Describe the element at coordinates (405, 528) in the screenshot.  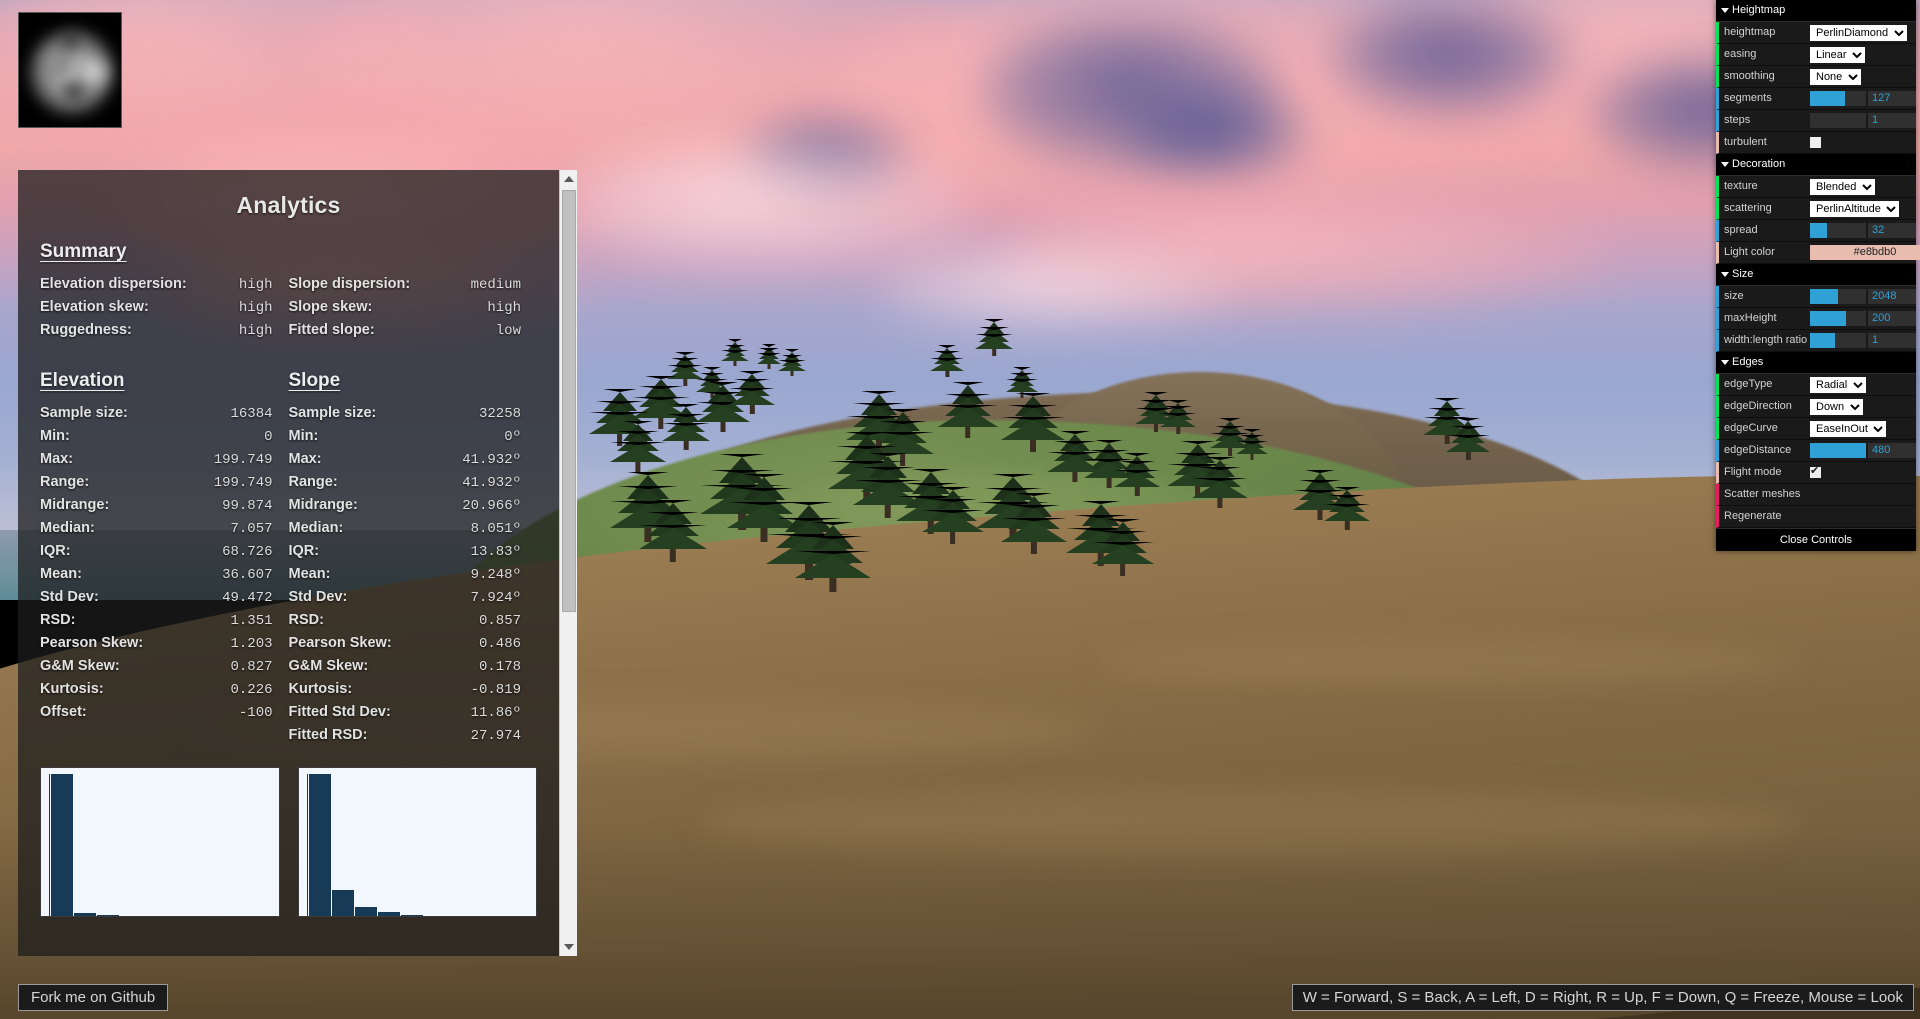
I see `stat-row: Median: 8.051º` at that location.